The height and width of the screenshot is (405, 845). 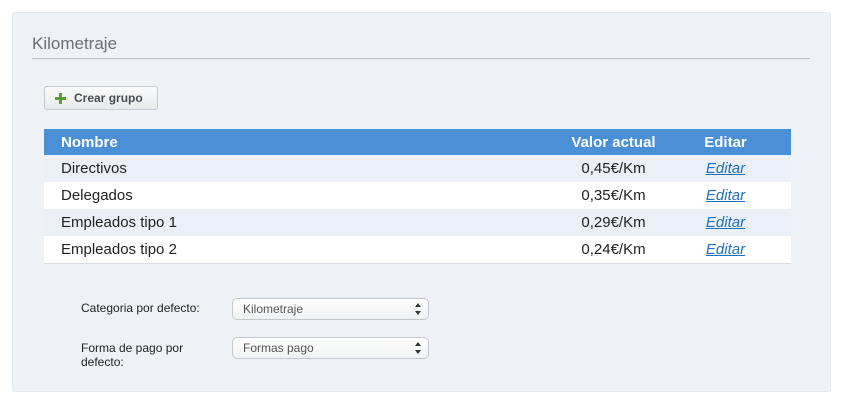 What do you see at coordinates (613, 142) in the screenshot?
I see `header-value: Valor actual` at bounding box center [613, 142].